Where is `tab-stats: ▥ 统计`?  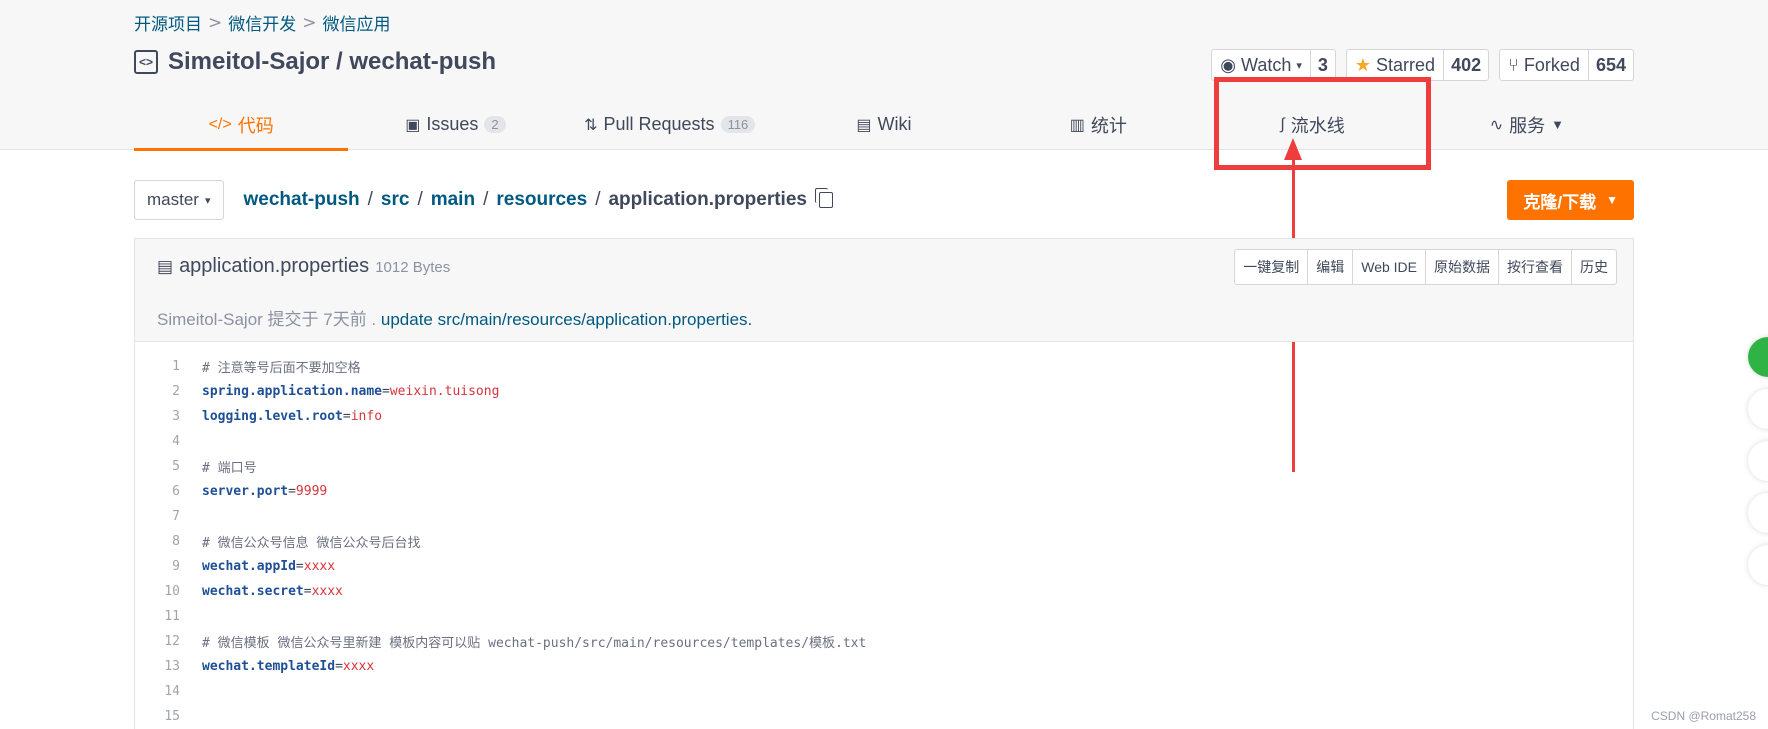
tab-stats: ▥ 统计 is located at coordinates (1098, 124).